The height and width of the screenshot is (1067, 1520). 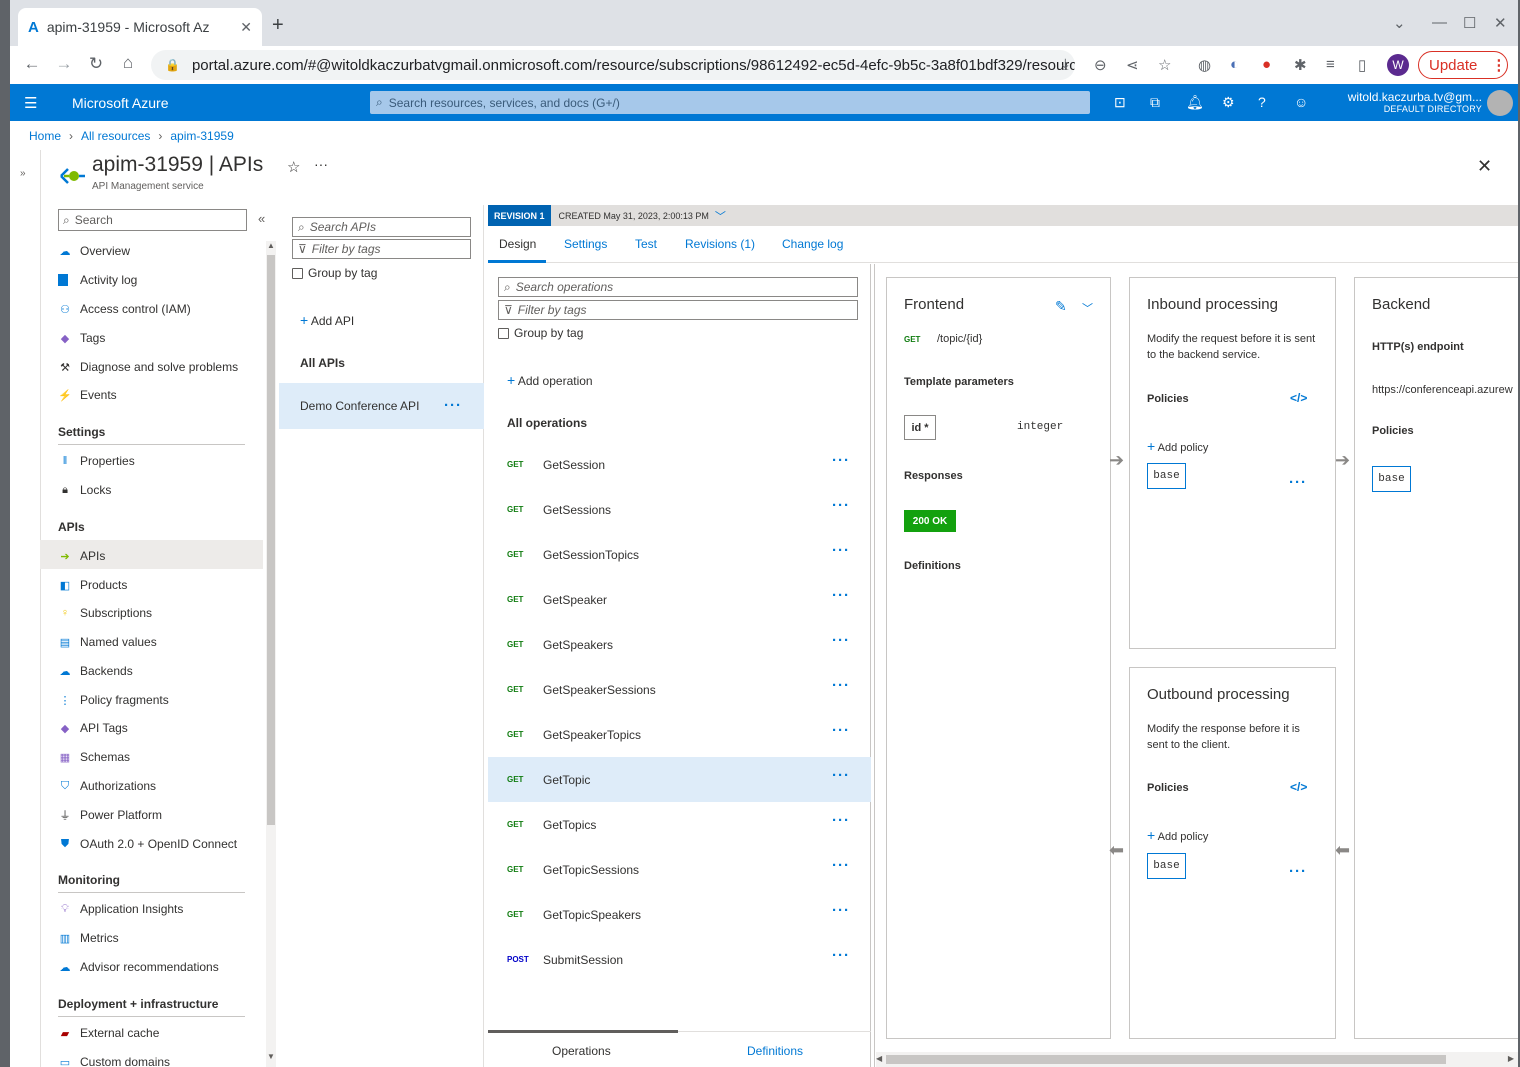 I want to click on menu-item-authorizations: ⛉ Authorizations, so click(x=160, y=786).